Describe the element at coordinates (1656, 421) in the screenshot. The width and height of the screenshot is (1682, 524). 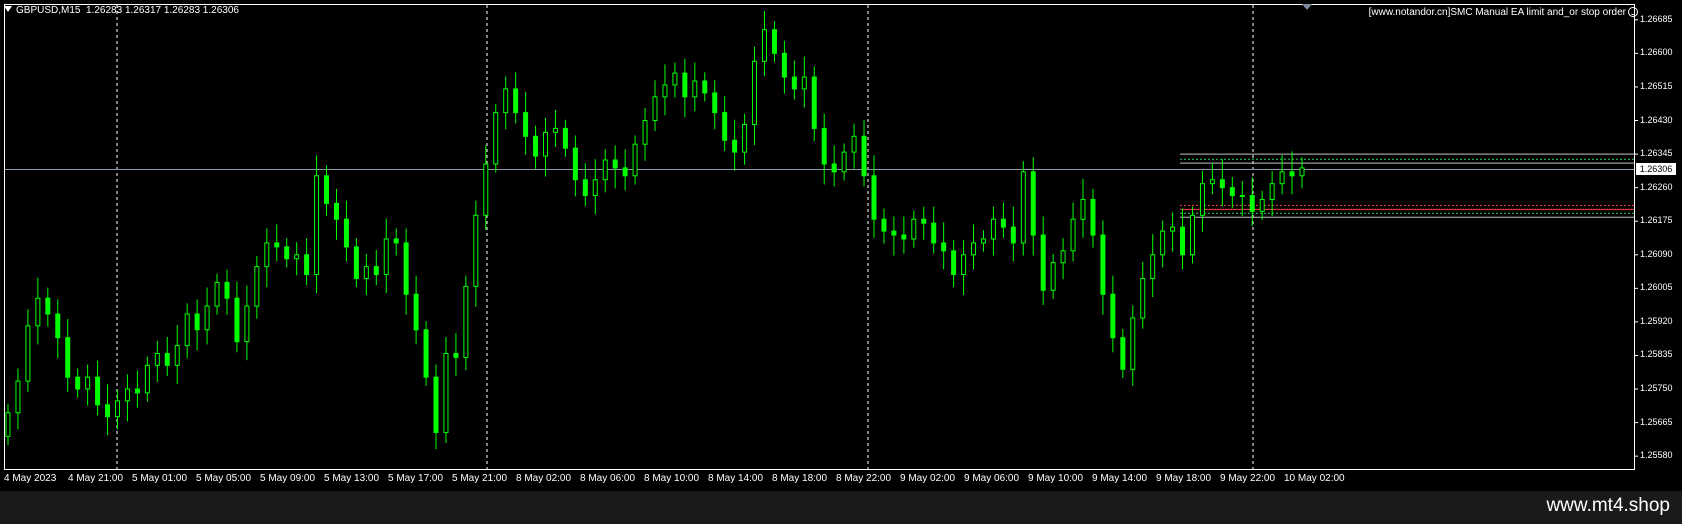
I see `price-tick-label: 1.25665` at that location.